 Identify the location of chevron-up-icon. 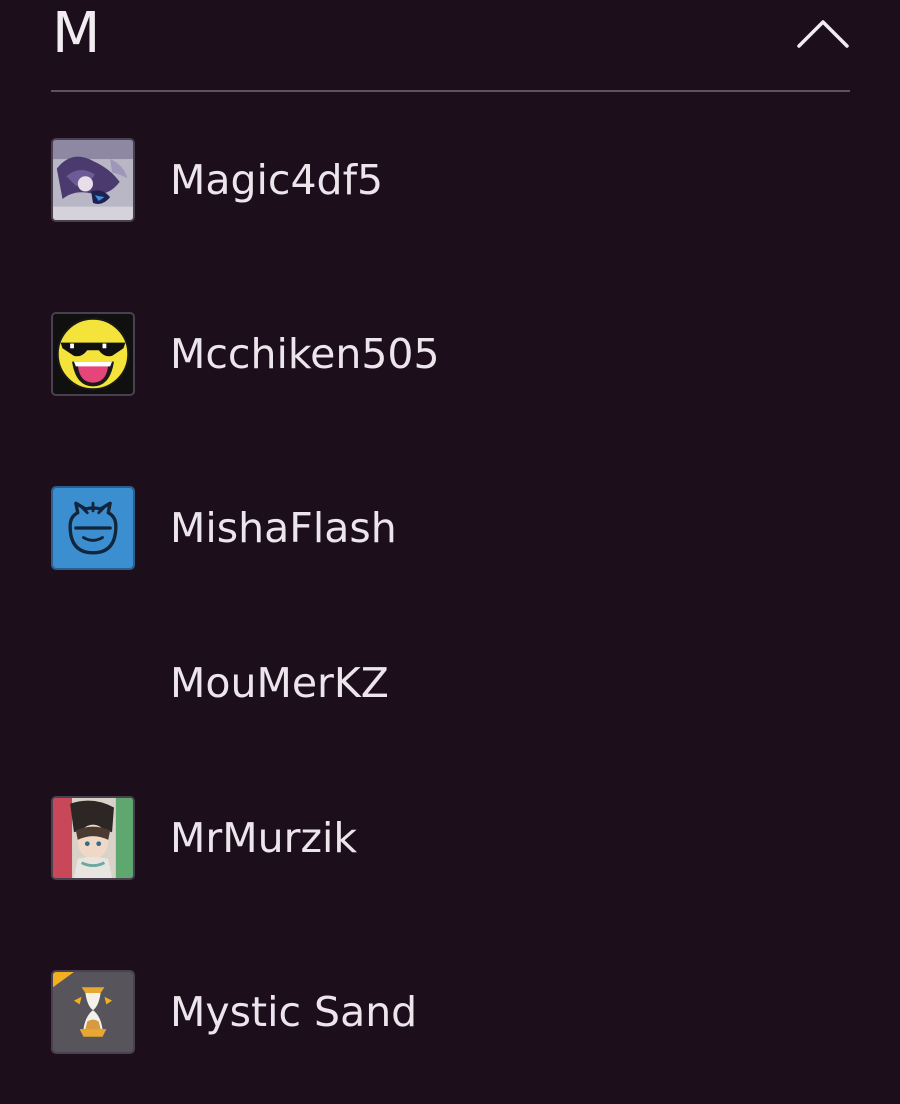
(823, 34).